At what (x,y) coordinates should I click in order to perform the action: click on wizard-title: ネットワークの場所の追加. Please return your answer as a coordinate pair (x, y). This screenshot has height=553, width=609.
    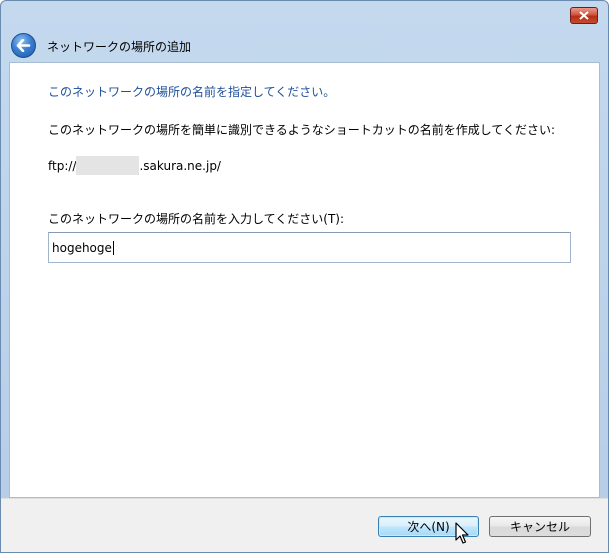
    Looking at the image, I should click on (119, 47).